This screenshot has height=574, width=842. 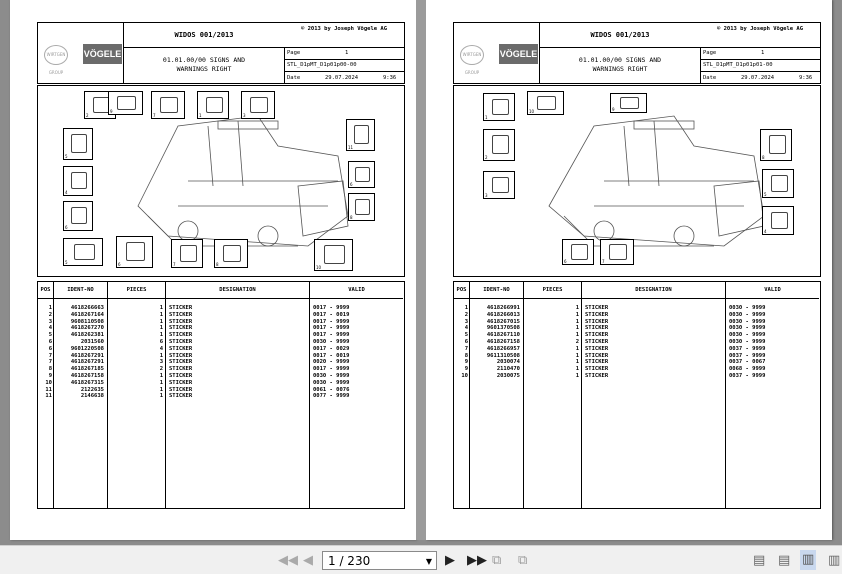 I want to click on copyright: © 2013 by Joseph Vögele AG, so click(x=760, y=29).